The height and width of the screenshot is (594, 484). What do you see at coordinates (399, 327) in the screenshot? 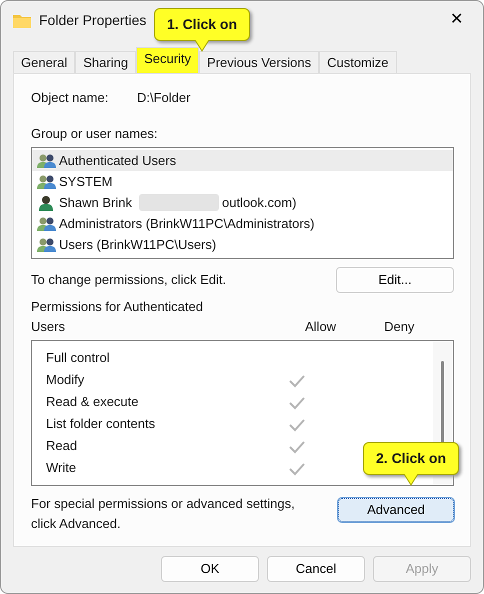
I see `column-header: Deny` at bounding box center [399, 327].